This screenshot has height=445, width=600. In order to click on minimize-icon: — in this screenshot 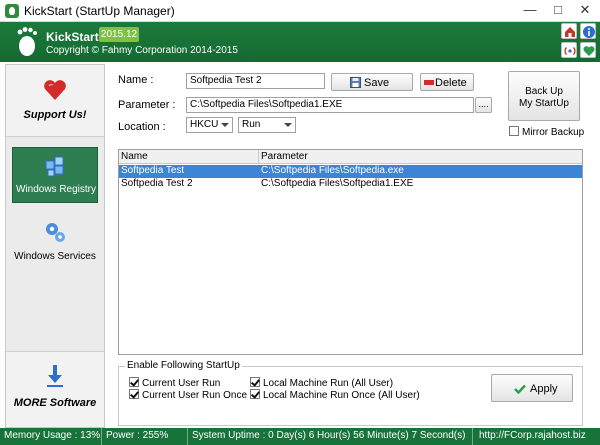, I will do `click(530, 11)`.